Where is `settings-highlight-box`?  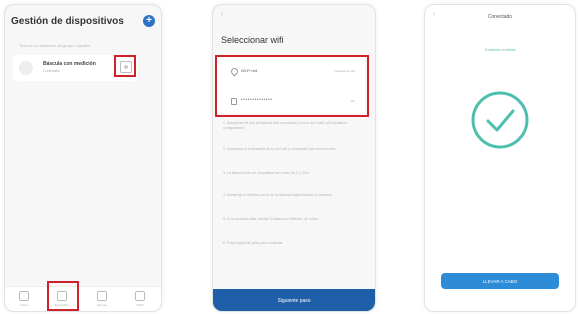 settings-highlight-box is located at coordinates (125, 66).